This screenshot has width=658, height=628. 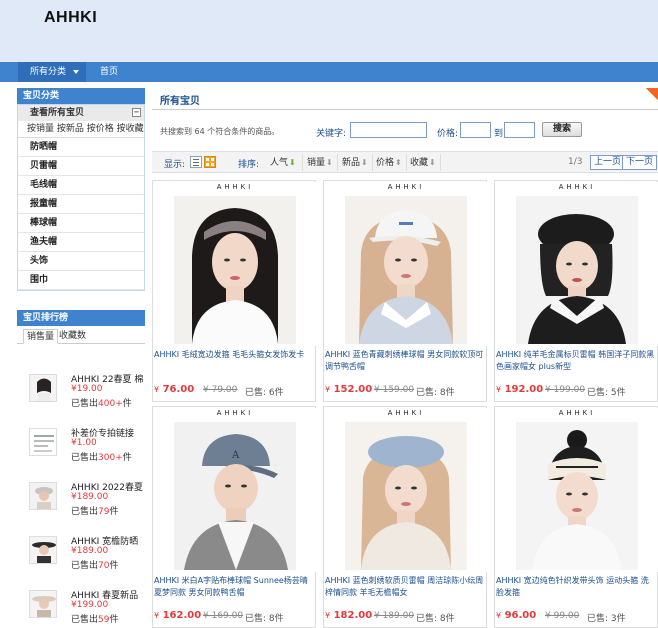 What do you see at coordinates (405, 361) in the screenshot?
I see `product-title: AHHKI 蓝色青藏刺绣棒球帽 男女同款软顶可调节鸭舌帽` at bounding box center [405, 361].